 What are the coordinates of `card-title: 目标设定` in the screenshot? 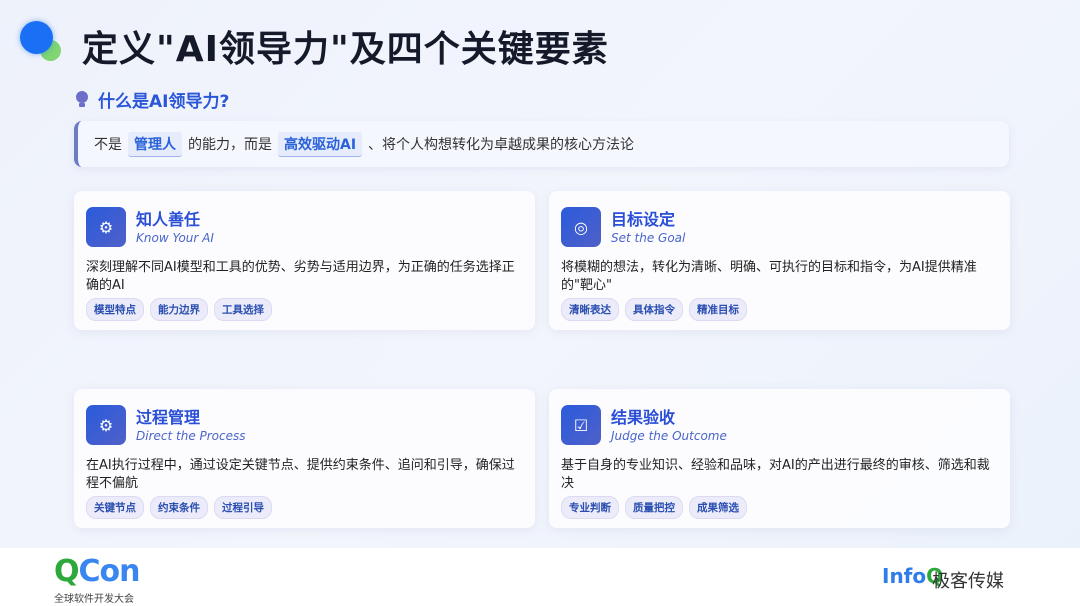 It's located at (643, 219).